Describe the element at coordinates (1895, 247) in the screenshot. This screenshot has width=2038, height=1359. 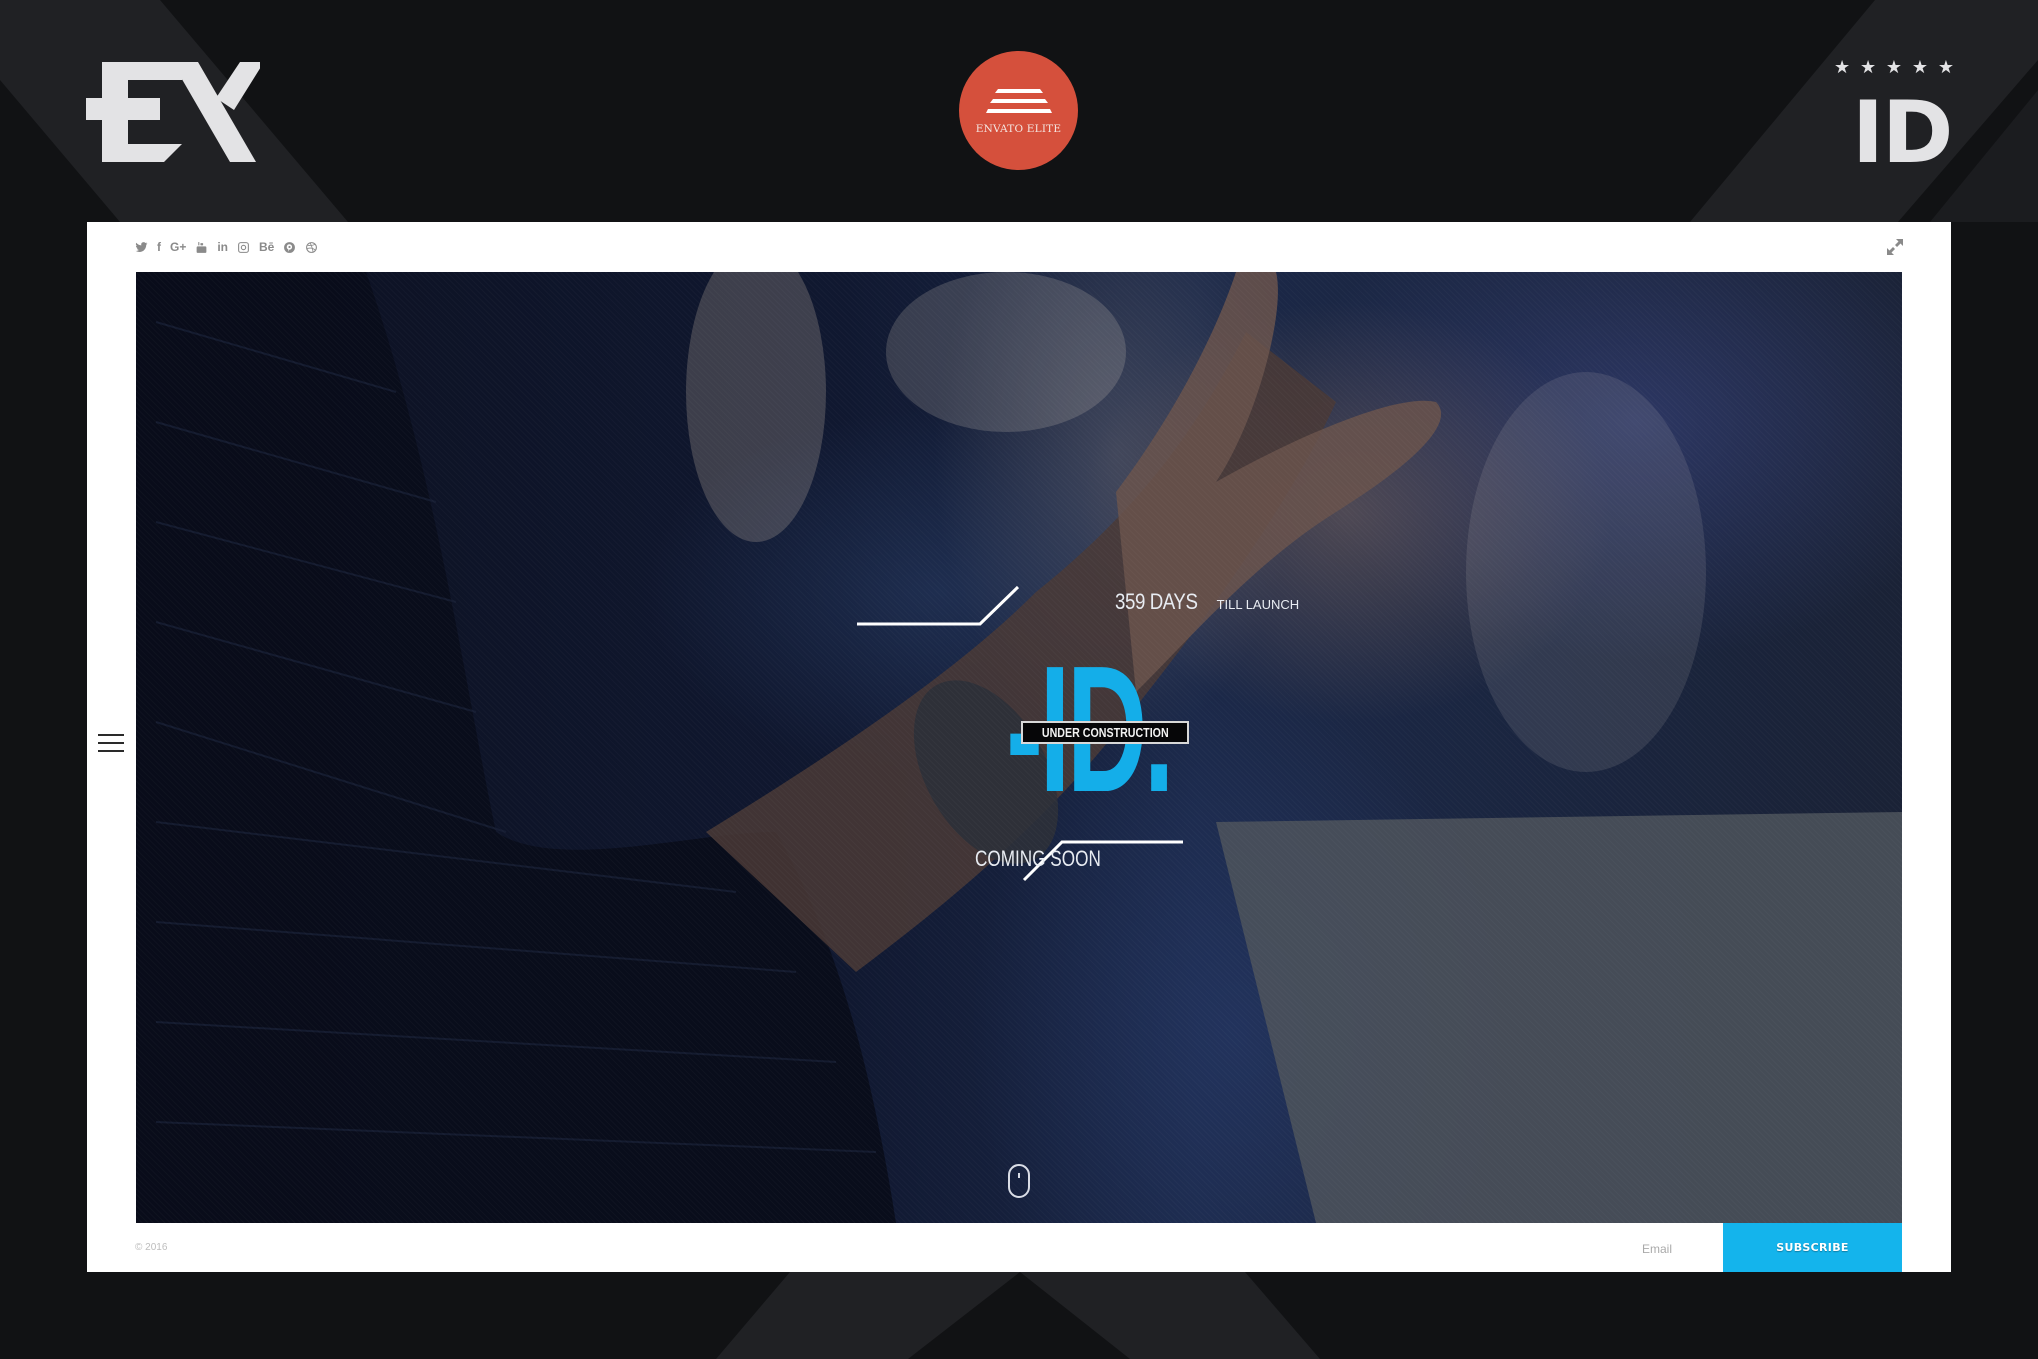
I see `fullscreen-expand-icon` at that location.